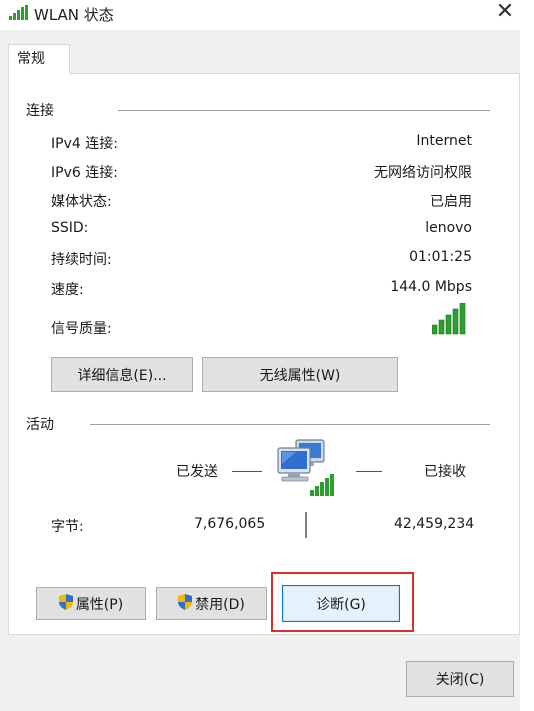 The width and height of the screenshot is (534, 711). Describe the element at coordinates (304, 110) in the screenshot. I see `connection-divider` at that location.